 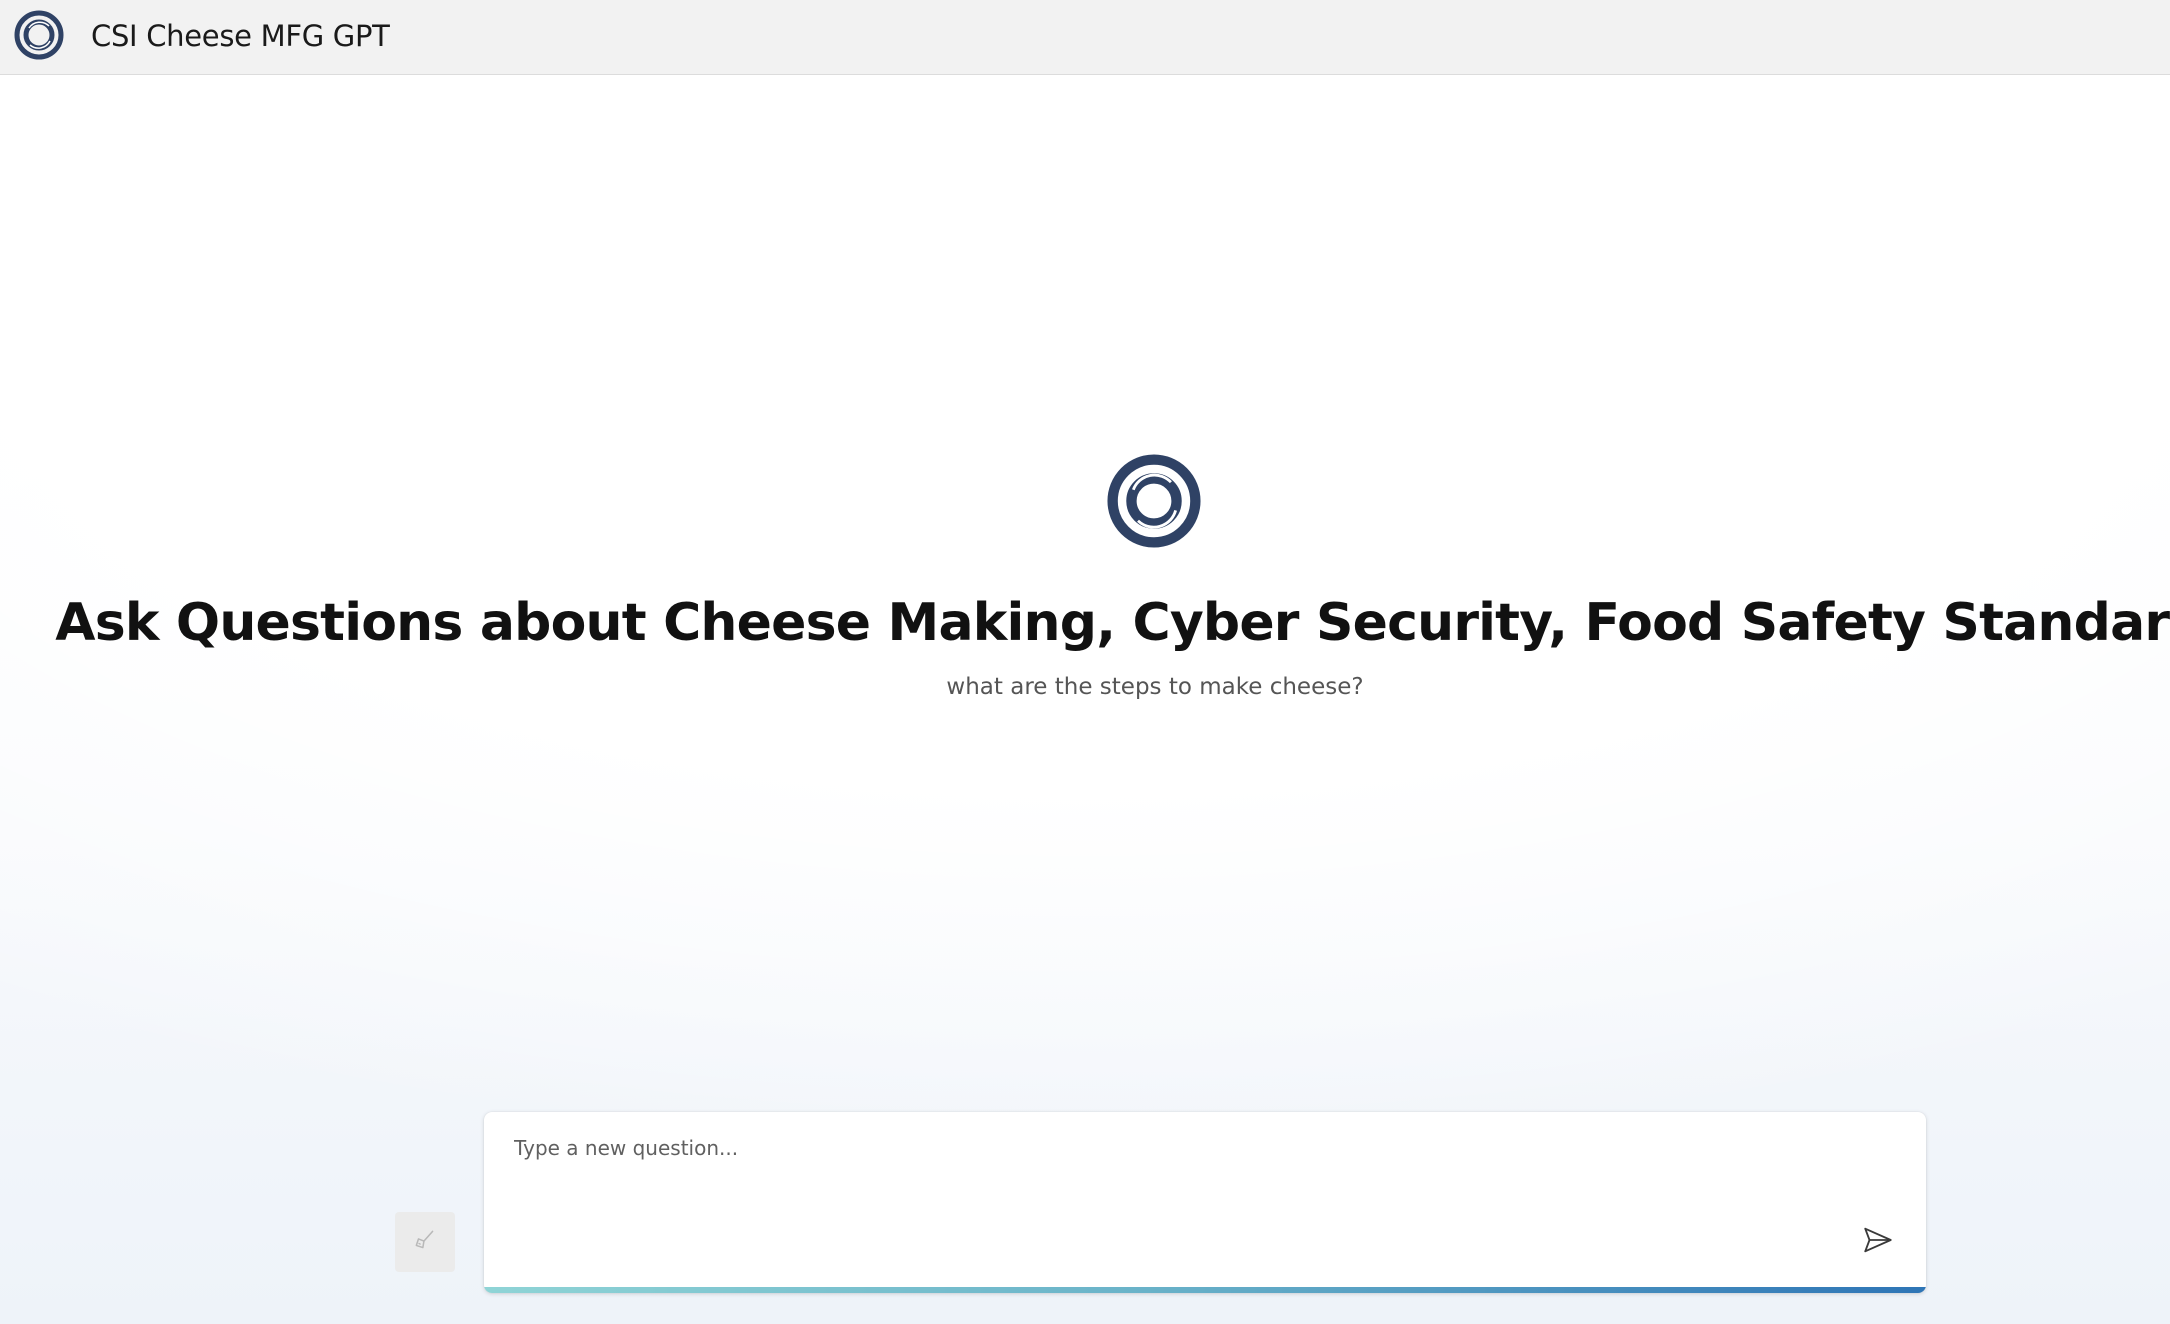 I want to click on composer-accent-bar, so click(x=1205, y=1290).